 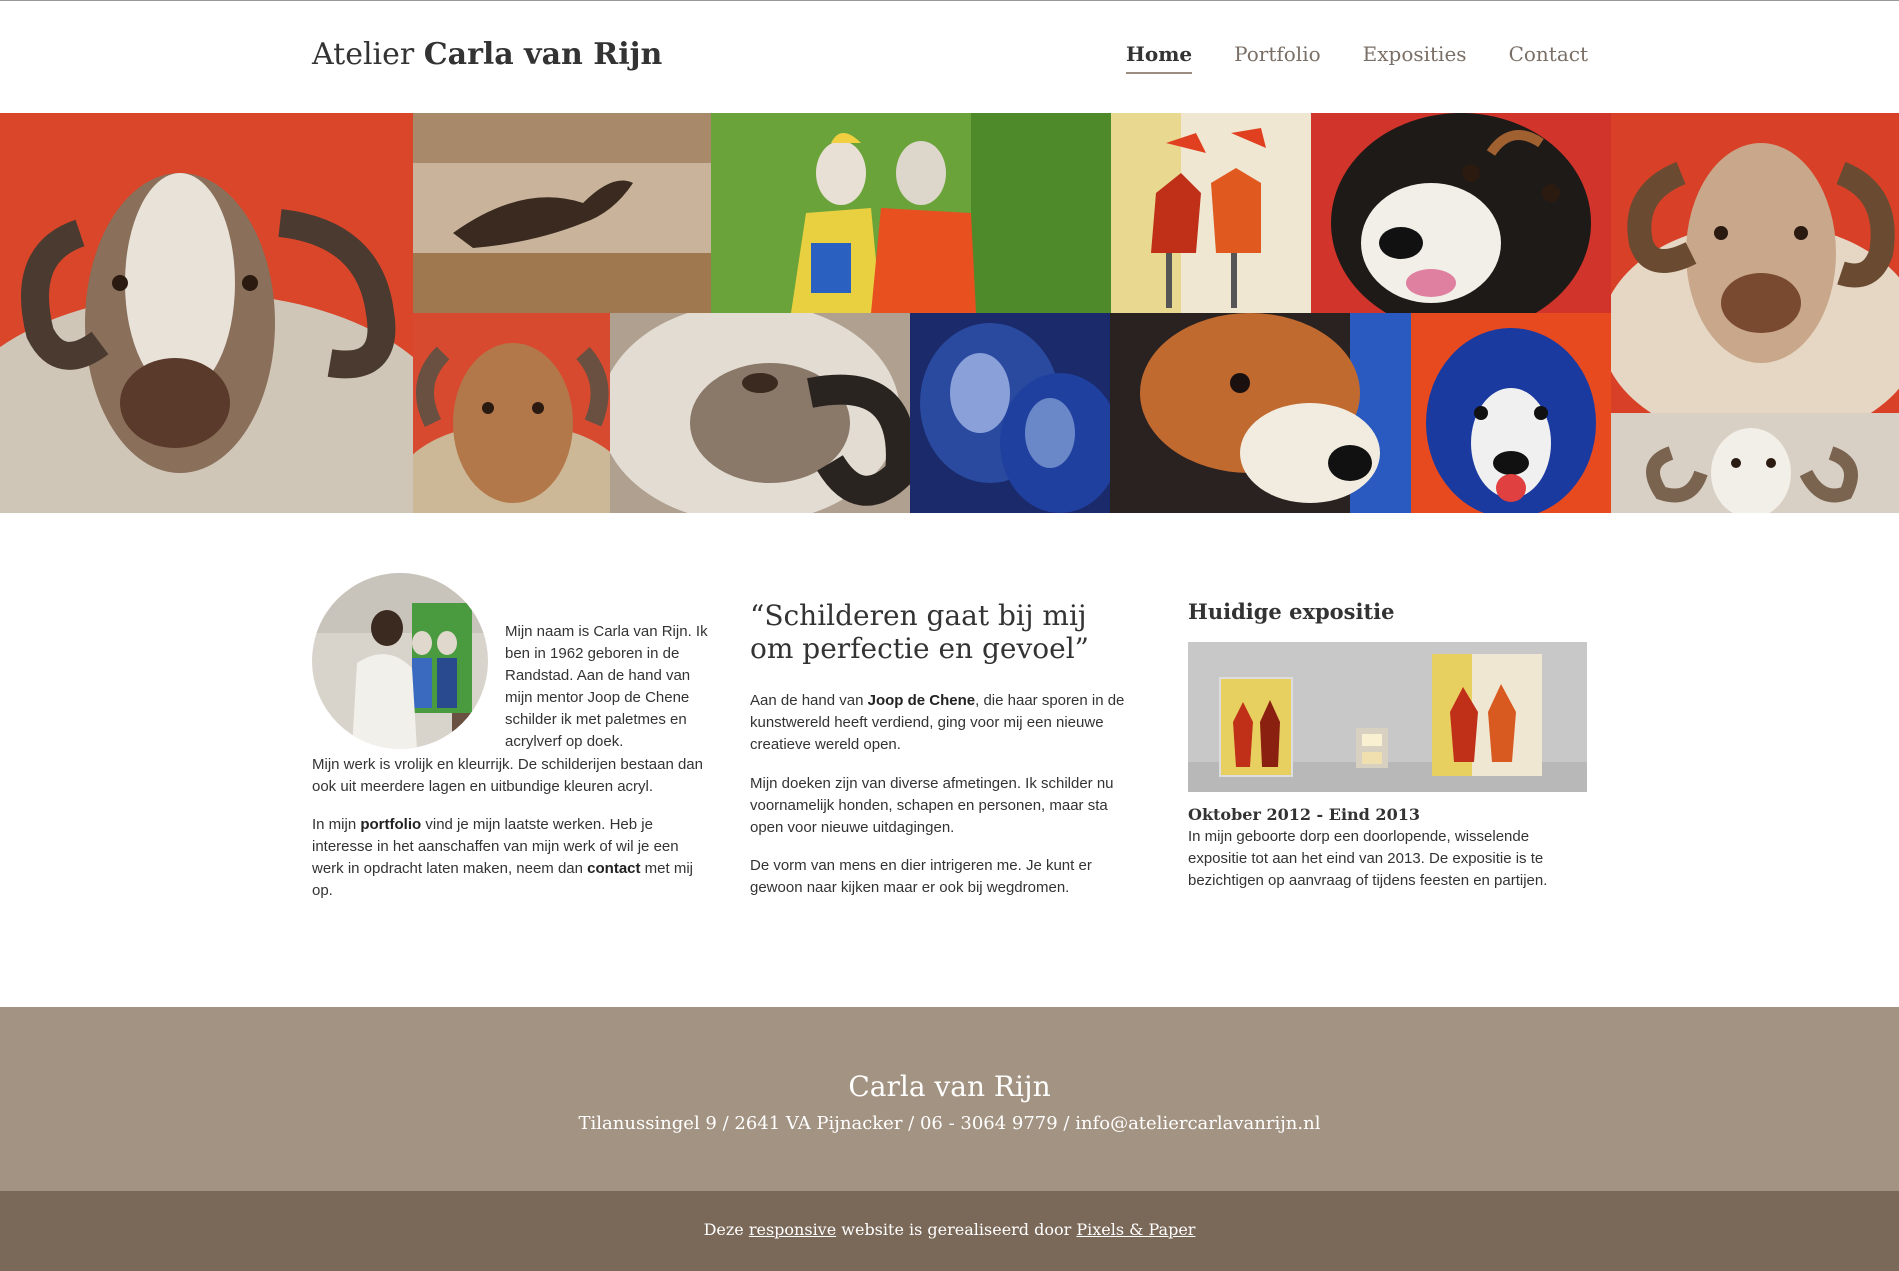 I want to click on exhibition-title: Huidige expositie, so click(x=1291, y=611).